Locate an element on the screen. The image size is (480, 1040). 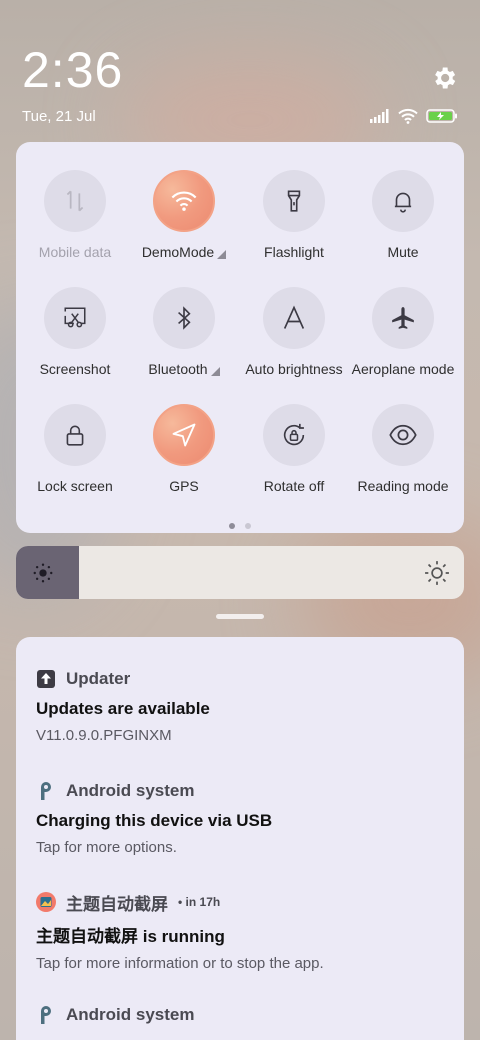
aeroplane-icon is located at coordinates (403, 318).